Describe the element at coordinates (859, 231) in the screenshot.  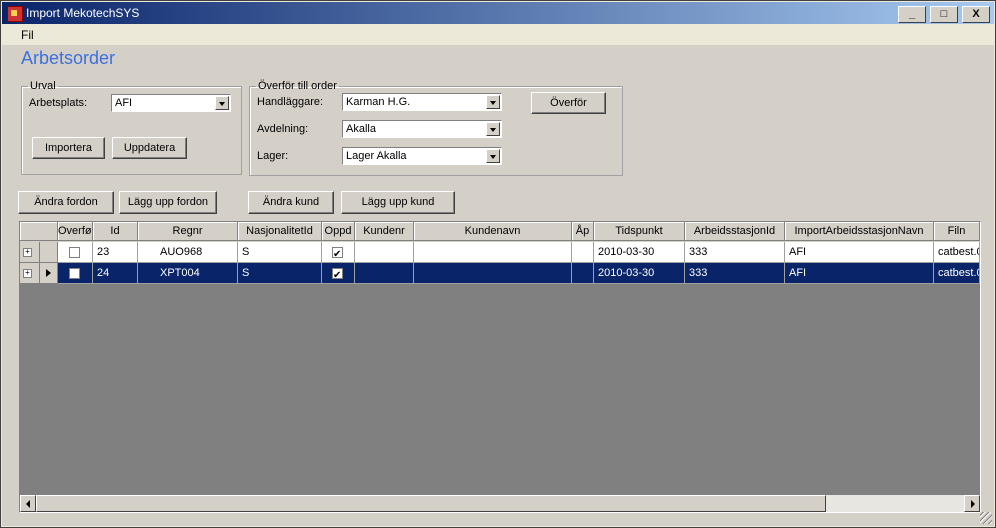
I see `col-header-import-navn: ImportArbeidsstasjonNavn` at that location.